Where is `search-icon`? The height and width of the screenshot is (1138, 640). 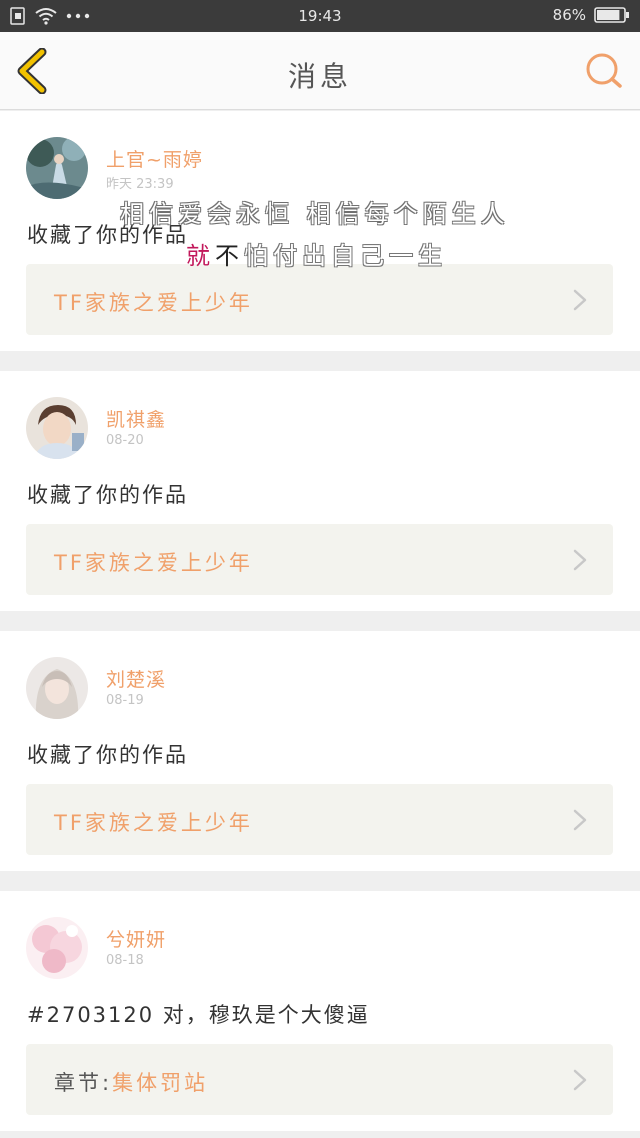
search-icon is located at coordinates (604, 70).